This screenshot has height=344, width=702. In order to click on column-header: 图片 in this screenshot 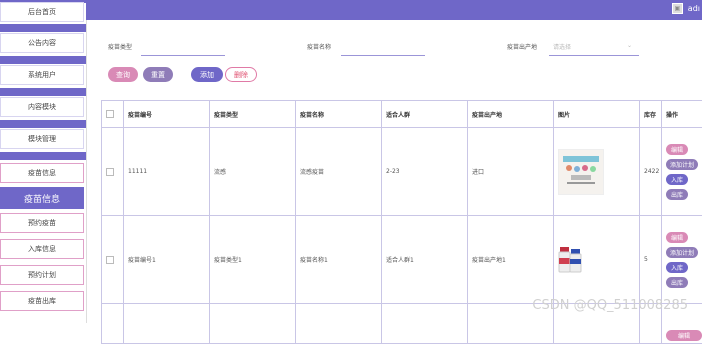, I will do `click(597, 114)`.